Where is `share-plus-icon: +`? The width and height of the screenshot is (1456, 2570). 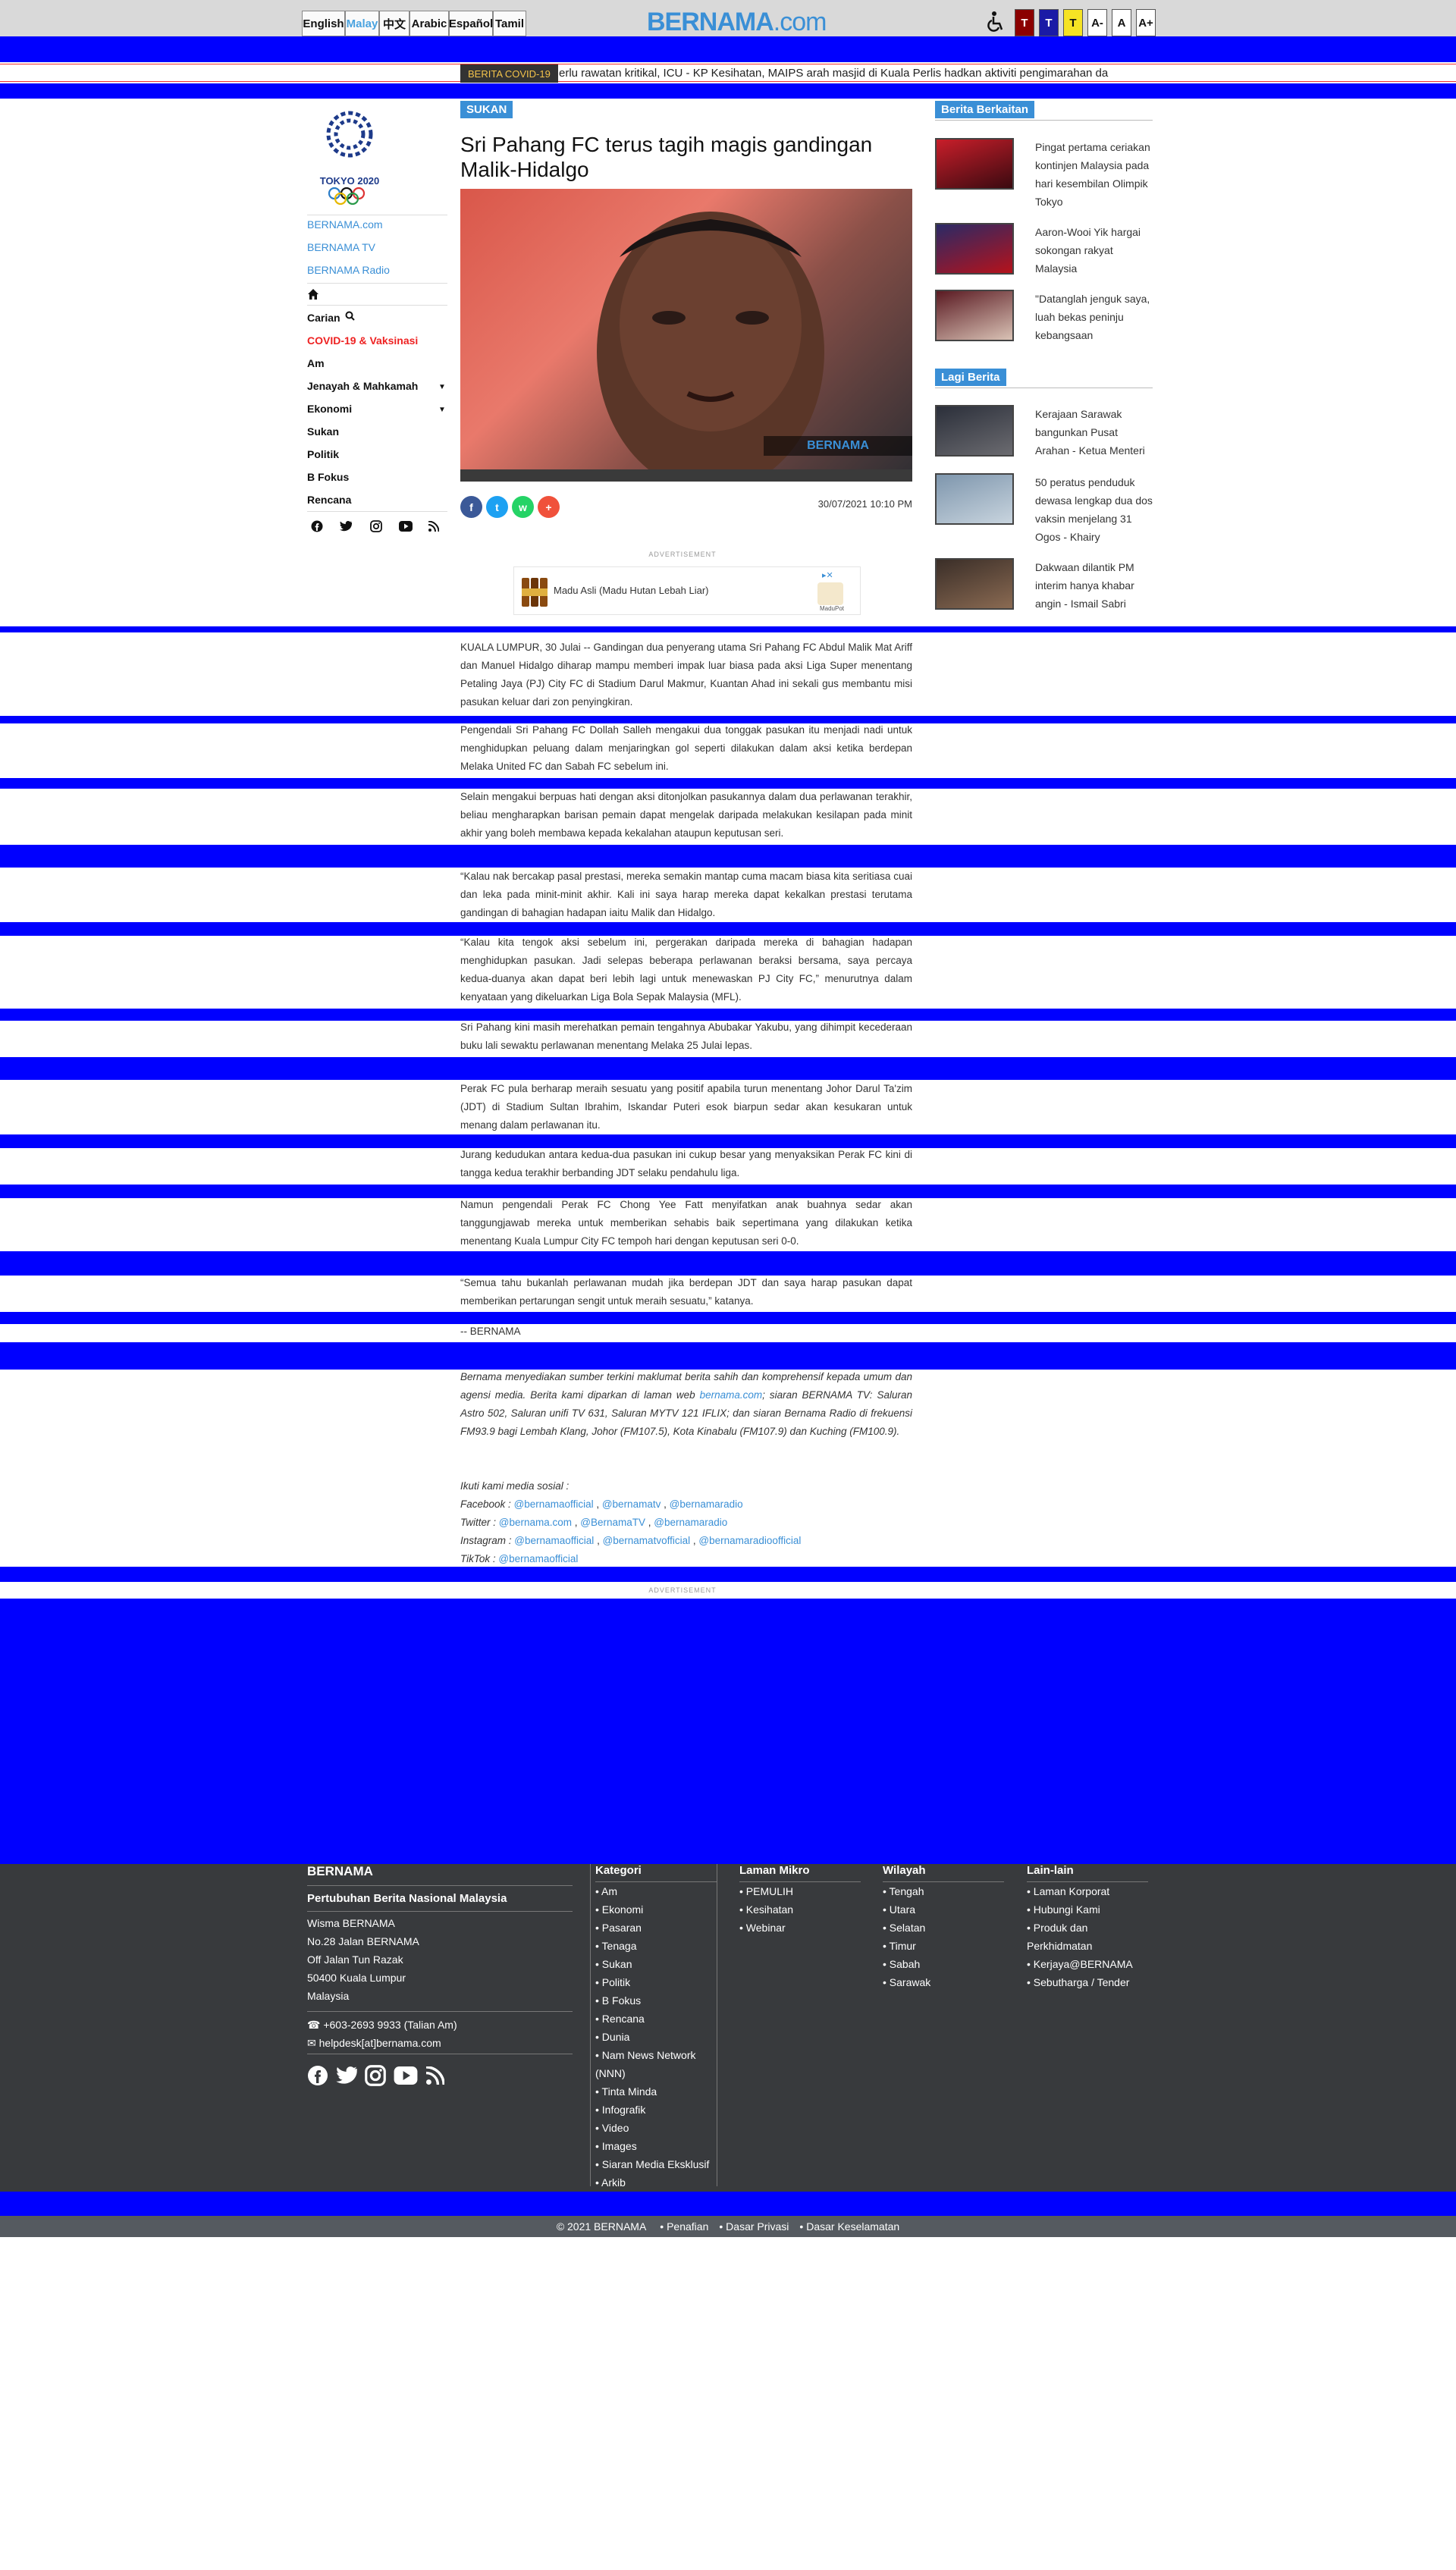
share-plus-icon: + is located at coordinates (549, 507).